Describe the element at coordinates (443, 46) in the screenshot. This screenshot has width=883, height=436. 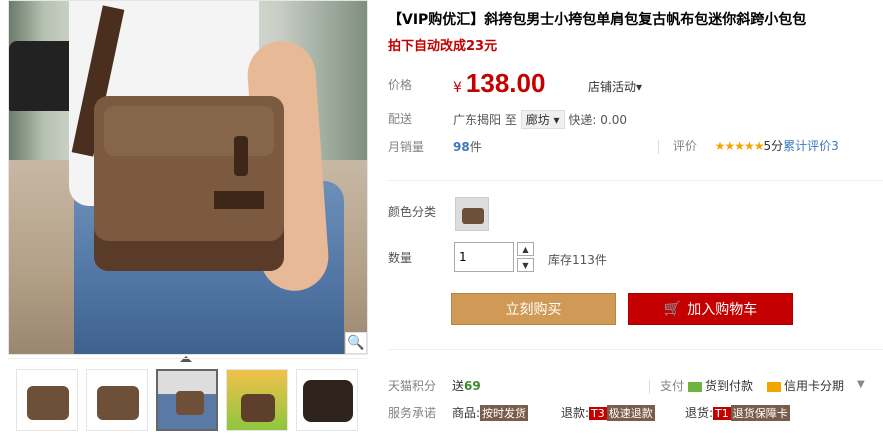
I see `product-subtitle: 拍下自动改成23元` at that location.